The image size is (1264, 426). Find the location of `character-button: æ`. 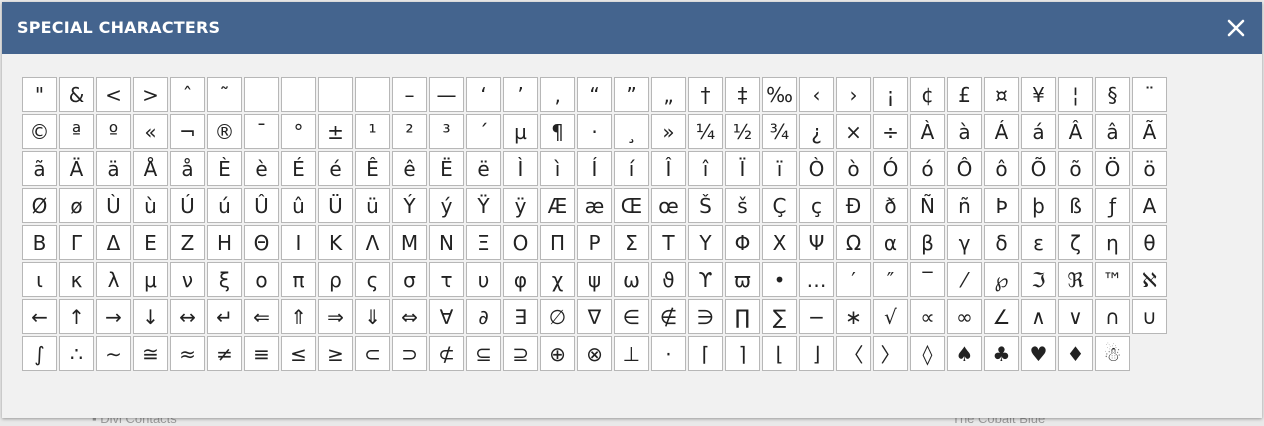

character-button: æ is located at coordinates (594, 205).